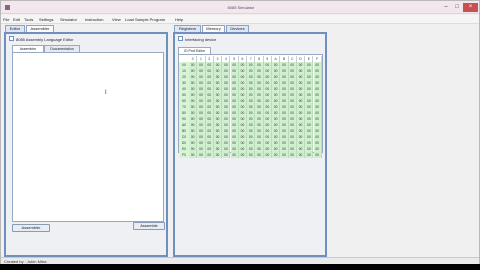 This screenshot has width=480, height=270. I want to click on close-icon: ×, so click(470, 7).